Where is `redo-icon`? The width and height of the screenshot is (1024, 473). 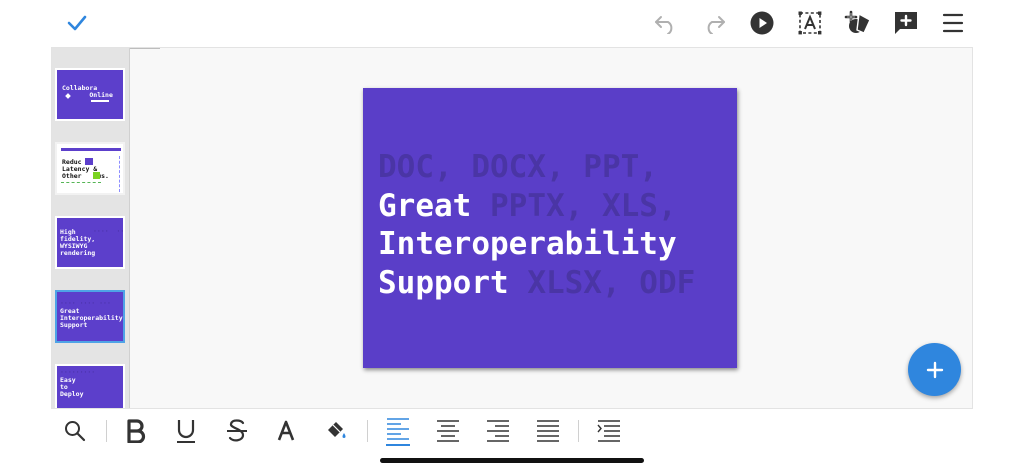
redo-icon is located at coordinates (714, 23).